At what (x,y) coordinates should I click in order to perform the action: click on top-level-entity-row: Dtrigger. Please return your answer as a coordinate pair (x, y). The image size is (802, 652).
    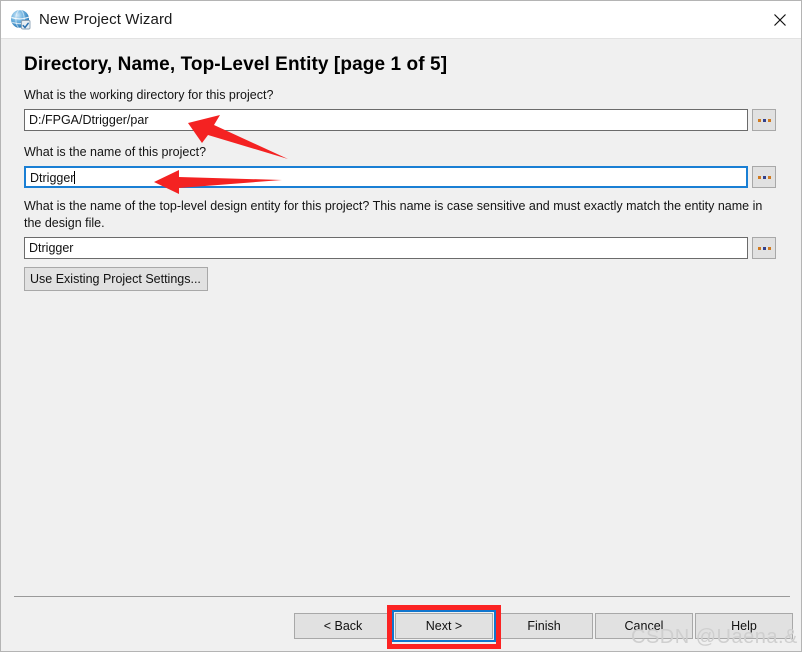
    Looking at the image, I should click on (400, 248).